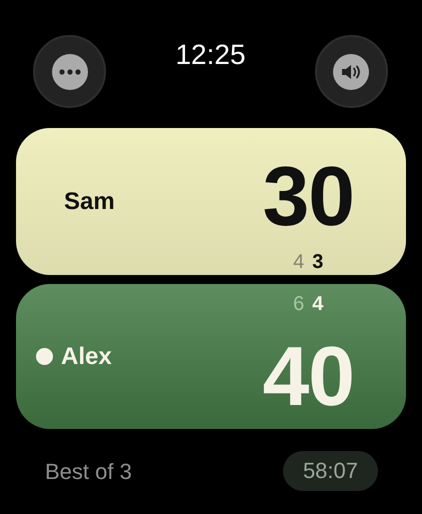 The width and height of the screenshot is (422, 514). I want to click on more-icon, so click(70, 72).